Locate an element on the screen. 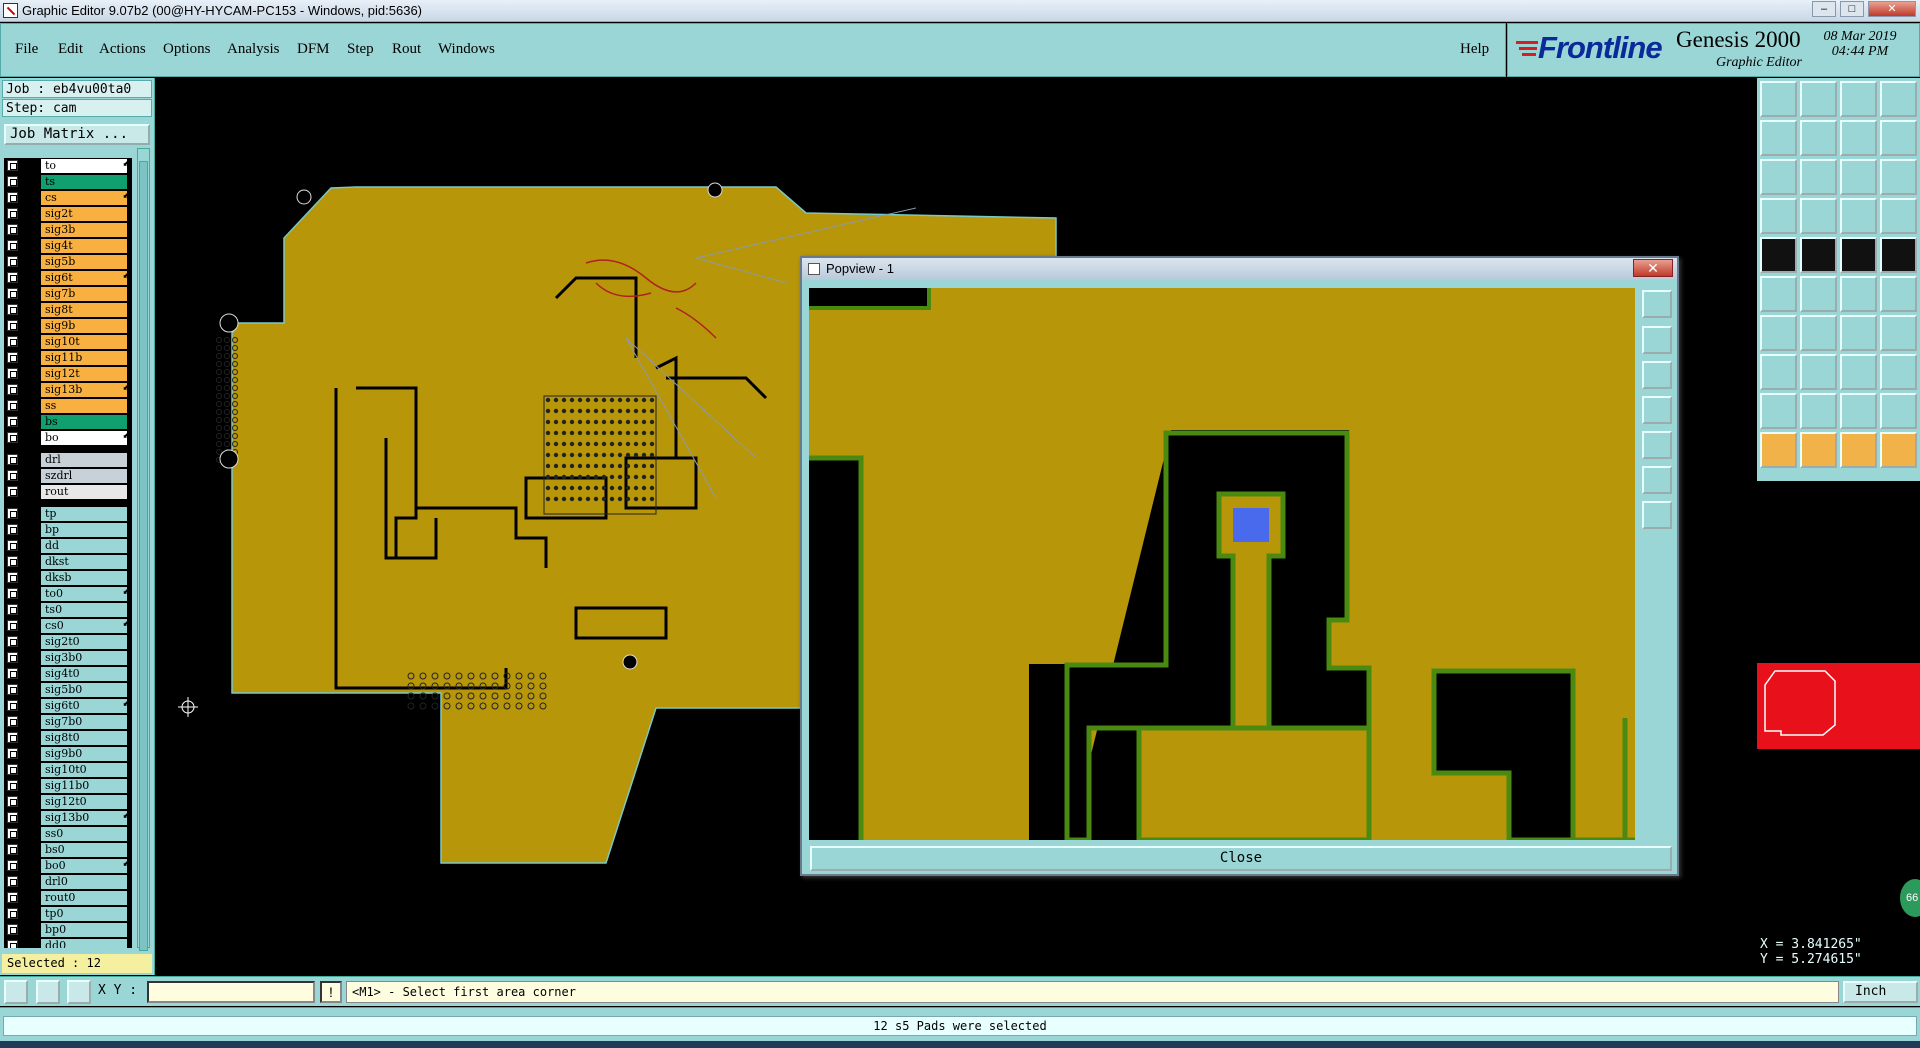 This screenshot has width=1920, height=1048. zoom-ratio-icon is located at coordinates (1858, 177).